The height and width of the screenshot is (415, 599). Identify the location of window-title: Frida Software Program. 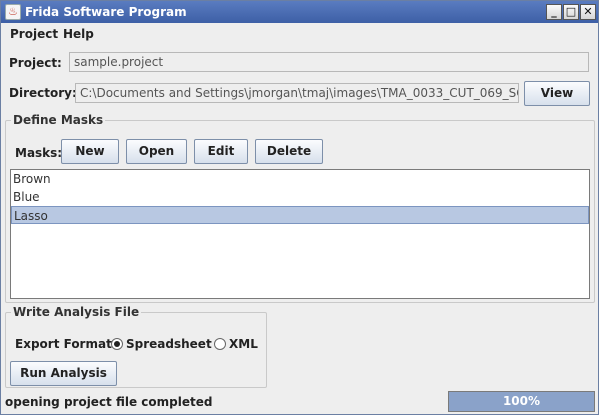
(106, 12).